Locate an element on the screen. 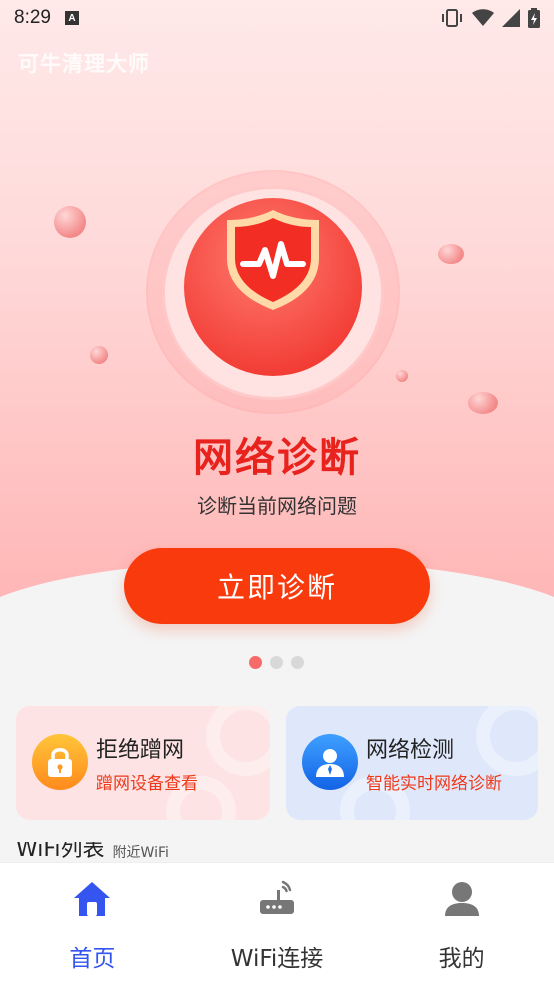 The width and height of the screenshot is (554, 984). card-title: 拒绝蹭网 is located at coordinates (140, 750).